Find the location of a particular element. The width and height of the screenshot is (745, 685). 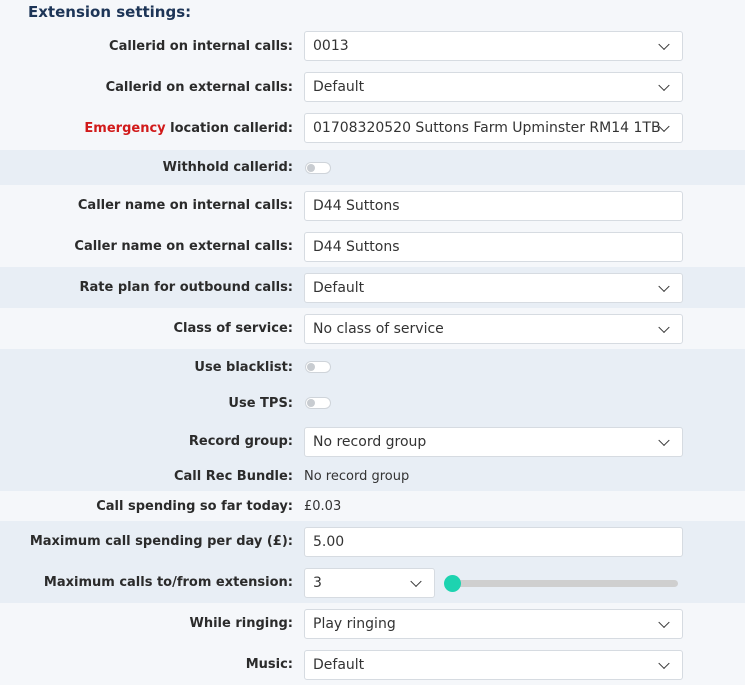

callerid-external-select: Default is located at coordinates (493, 87).